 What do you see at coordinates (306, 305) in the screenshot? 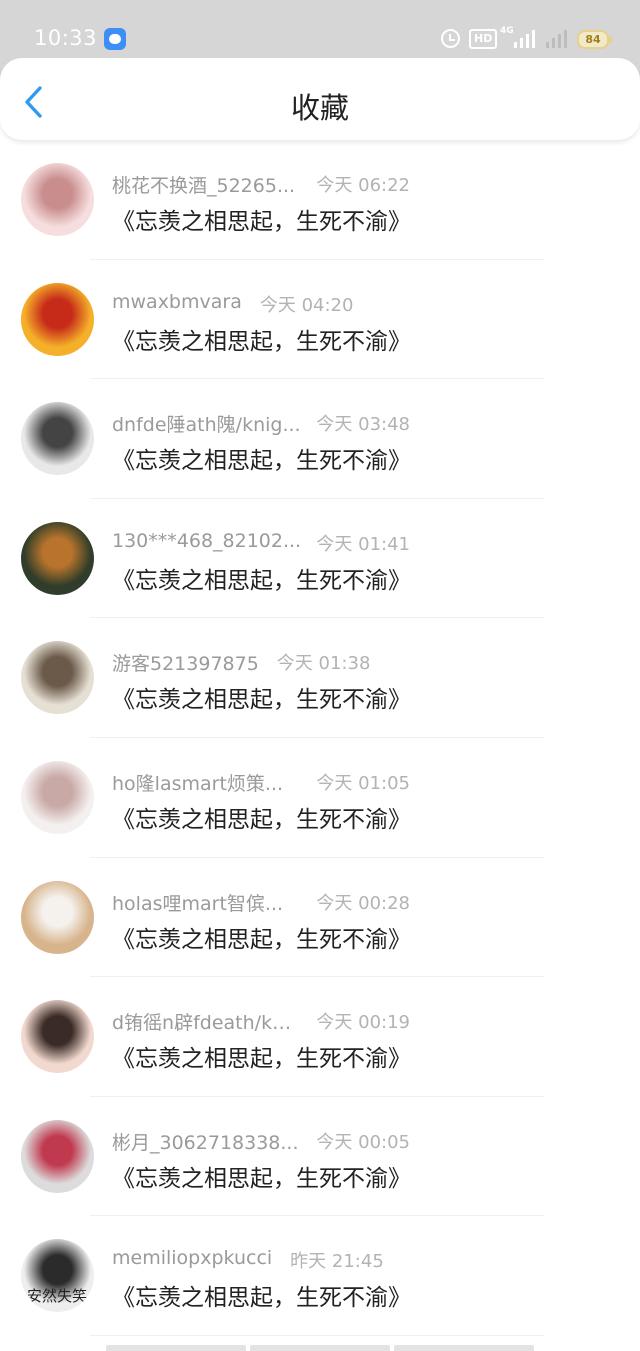
I see `timestamp: 今天 04:20` at bounding box center [306, 305].